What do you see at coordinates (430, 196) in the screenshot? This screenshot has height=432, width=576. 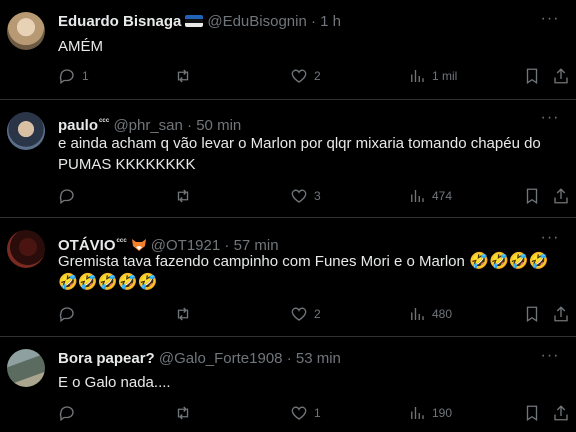 I see `views-button: 474` at bounding box center [430, 196].